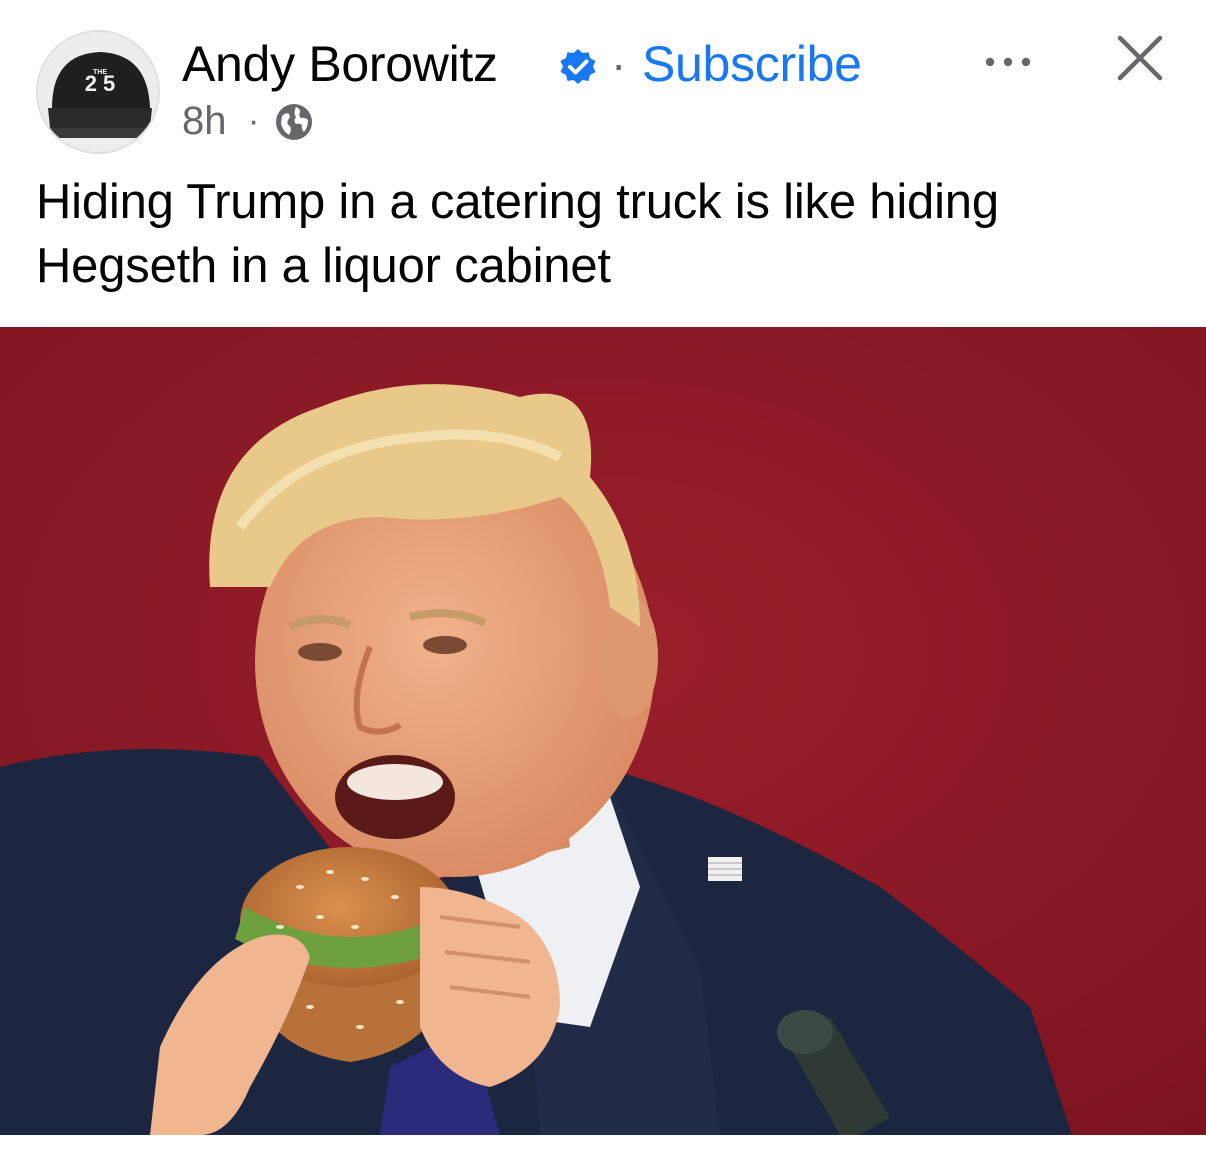 The height and width of the screenshot is (1174, 1206). Describe the element at coordinates (603, 80) in the screenshot. I see `post-header: 2 5 THE Andy Borowitz · Subscribe 8h ·` at that location.